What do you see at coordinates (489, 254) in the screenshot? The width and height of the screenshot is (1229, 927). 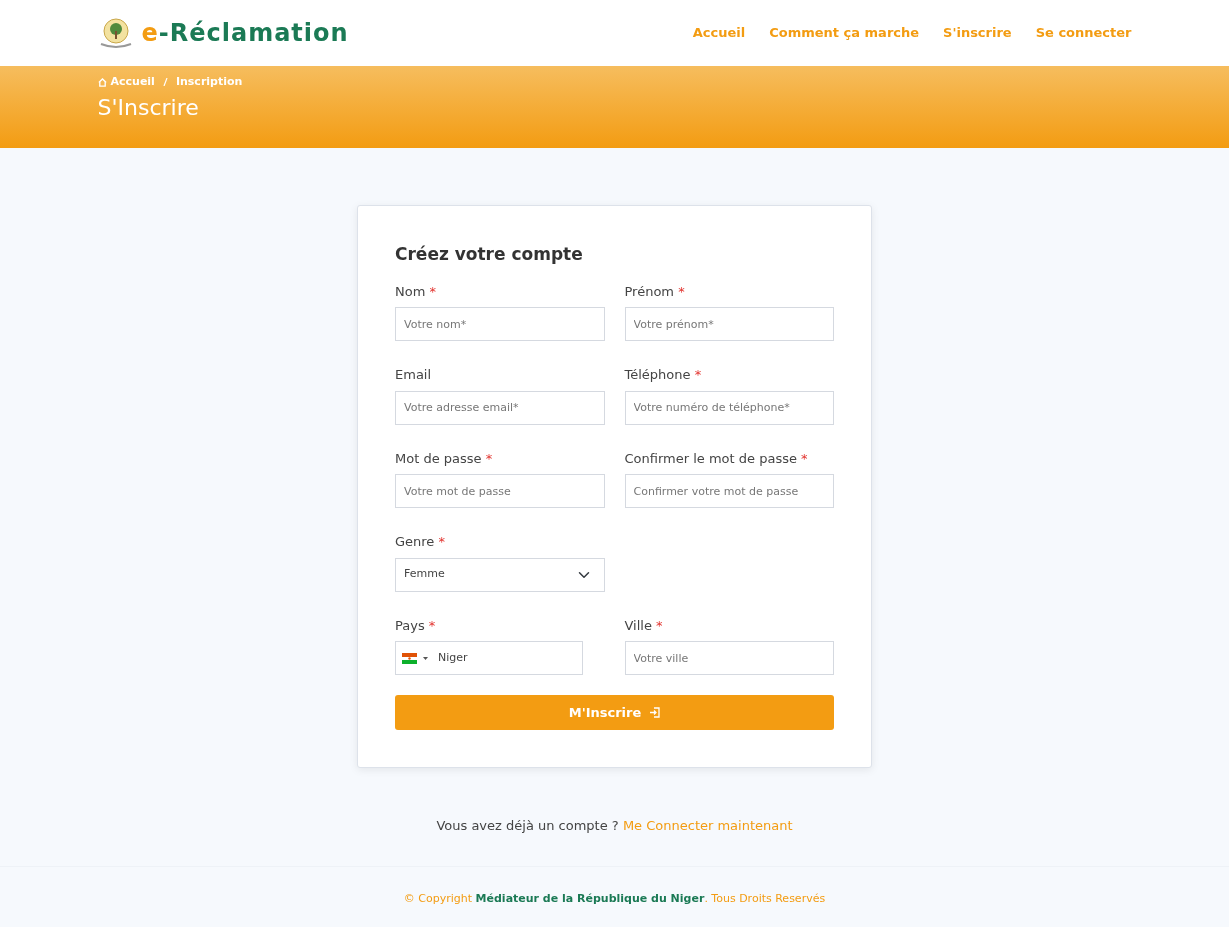 I see `form-title: Créez votre compte` at bounding box center [489, 254].